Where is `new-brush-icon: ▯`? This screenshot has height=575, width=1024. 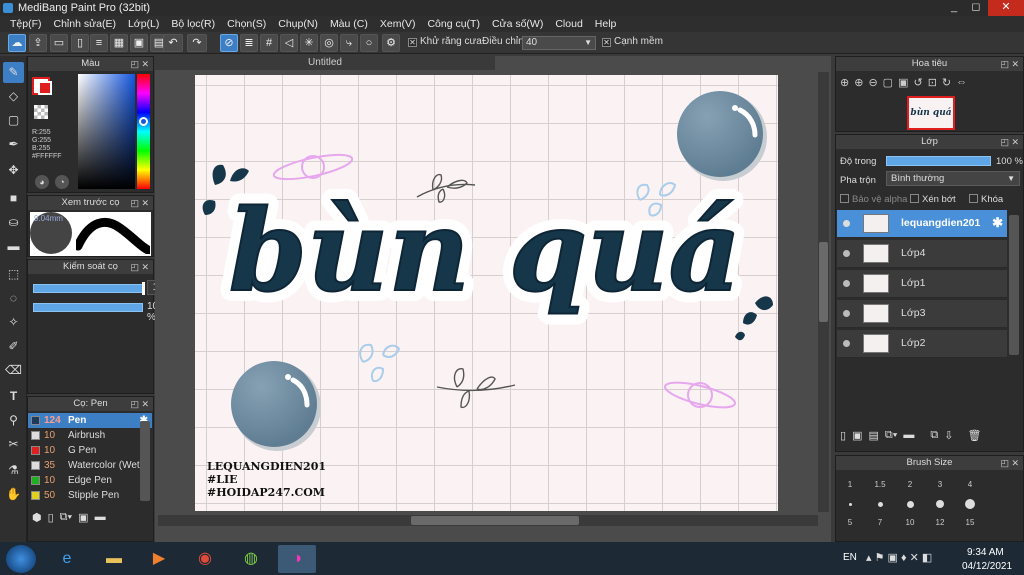 new-brush-icon: ▯ is located at coordinates (51, 520).